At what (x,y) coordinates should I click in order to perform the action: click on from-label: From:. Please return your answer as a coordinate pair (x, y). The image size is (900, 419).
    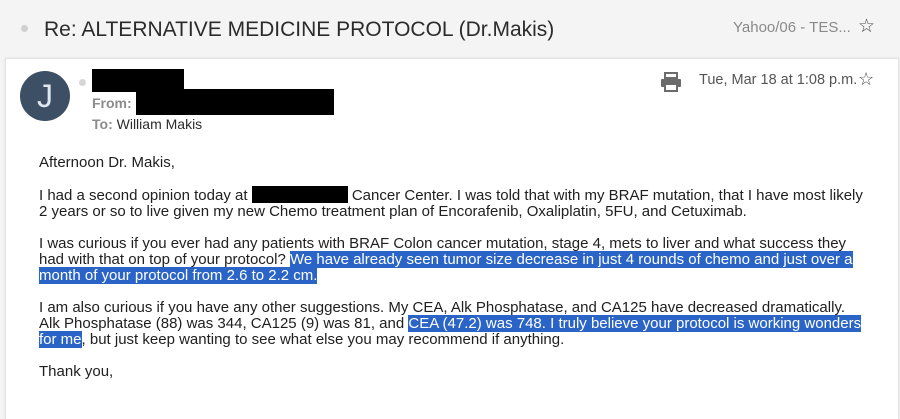
    Looking at the image, I should click on (112, 103).